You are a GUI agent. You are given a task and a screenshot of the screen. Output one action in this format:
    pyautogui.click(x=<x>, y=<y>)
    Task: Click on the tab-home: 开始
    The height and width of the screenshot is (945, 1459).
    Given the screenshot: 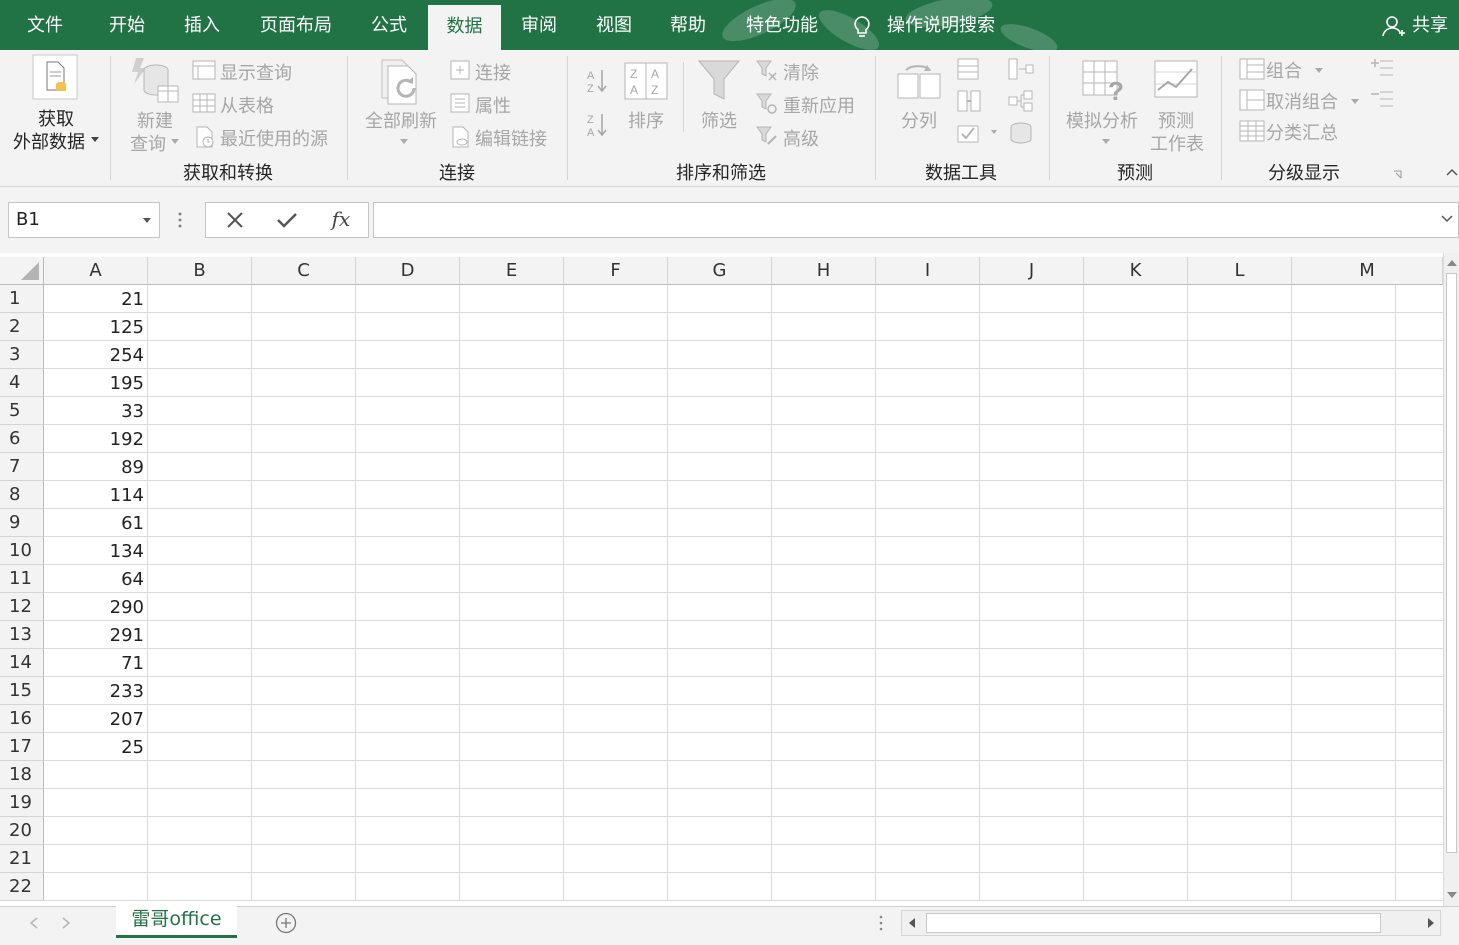 What is the action you would take?
    pyautogui.click(x=127, y=25)
    